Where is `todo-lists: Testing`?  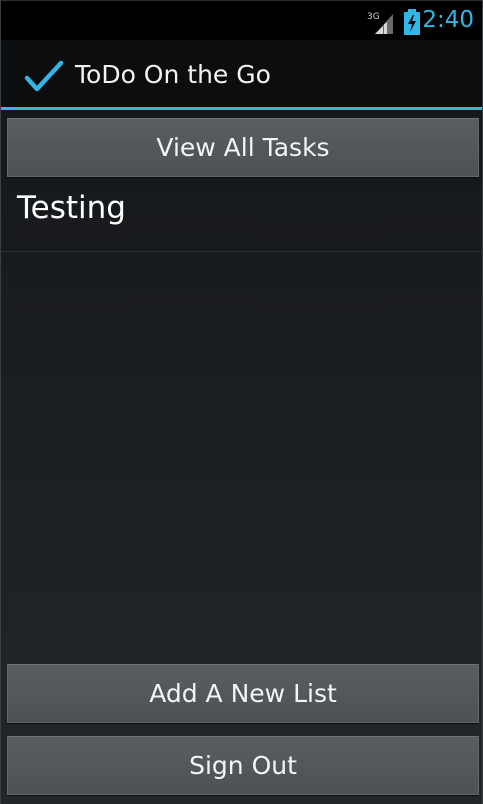 todo-lists: Testing is located at coordinates (241, 216).